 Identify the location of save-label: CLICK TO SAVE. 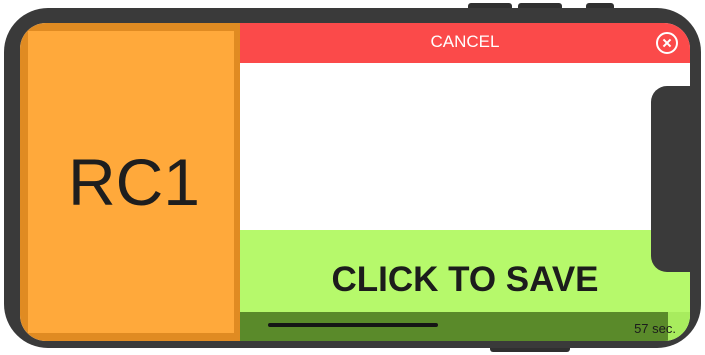
(465, 279).